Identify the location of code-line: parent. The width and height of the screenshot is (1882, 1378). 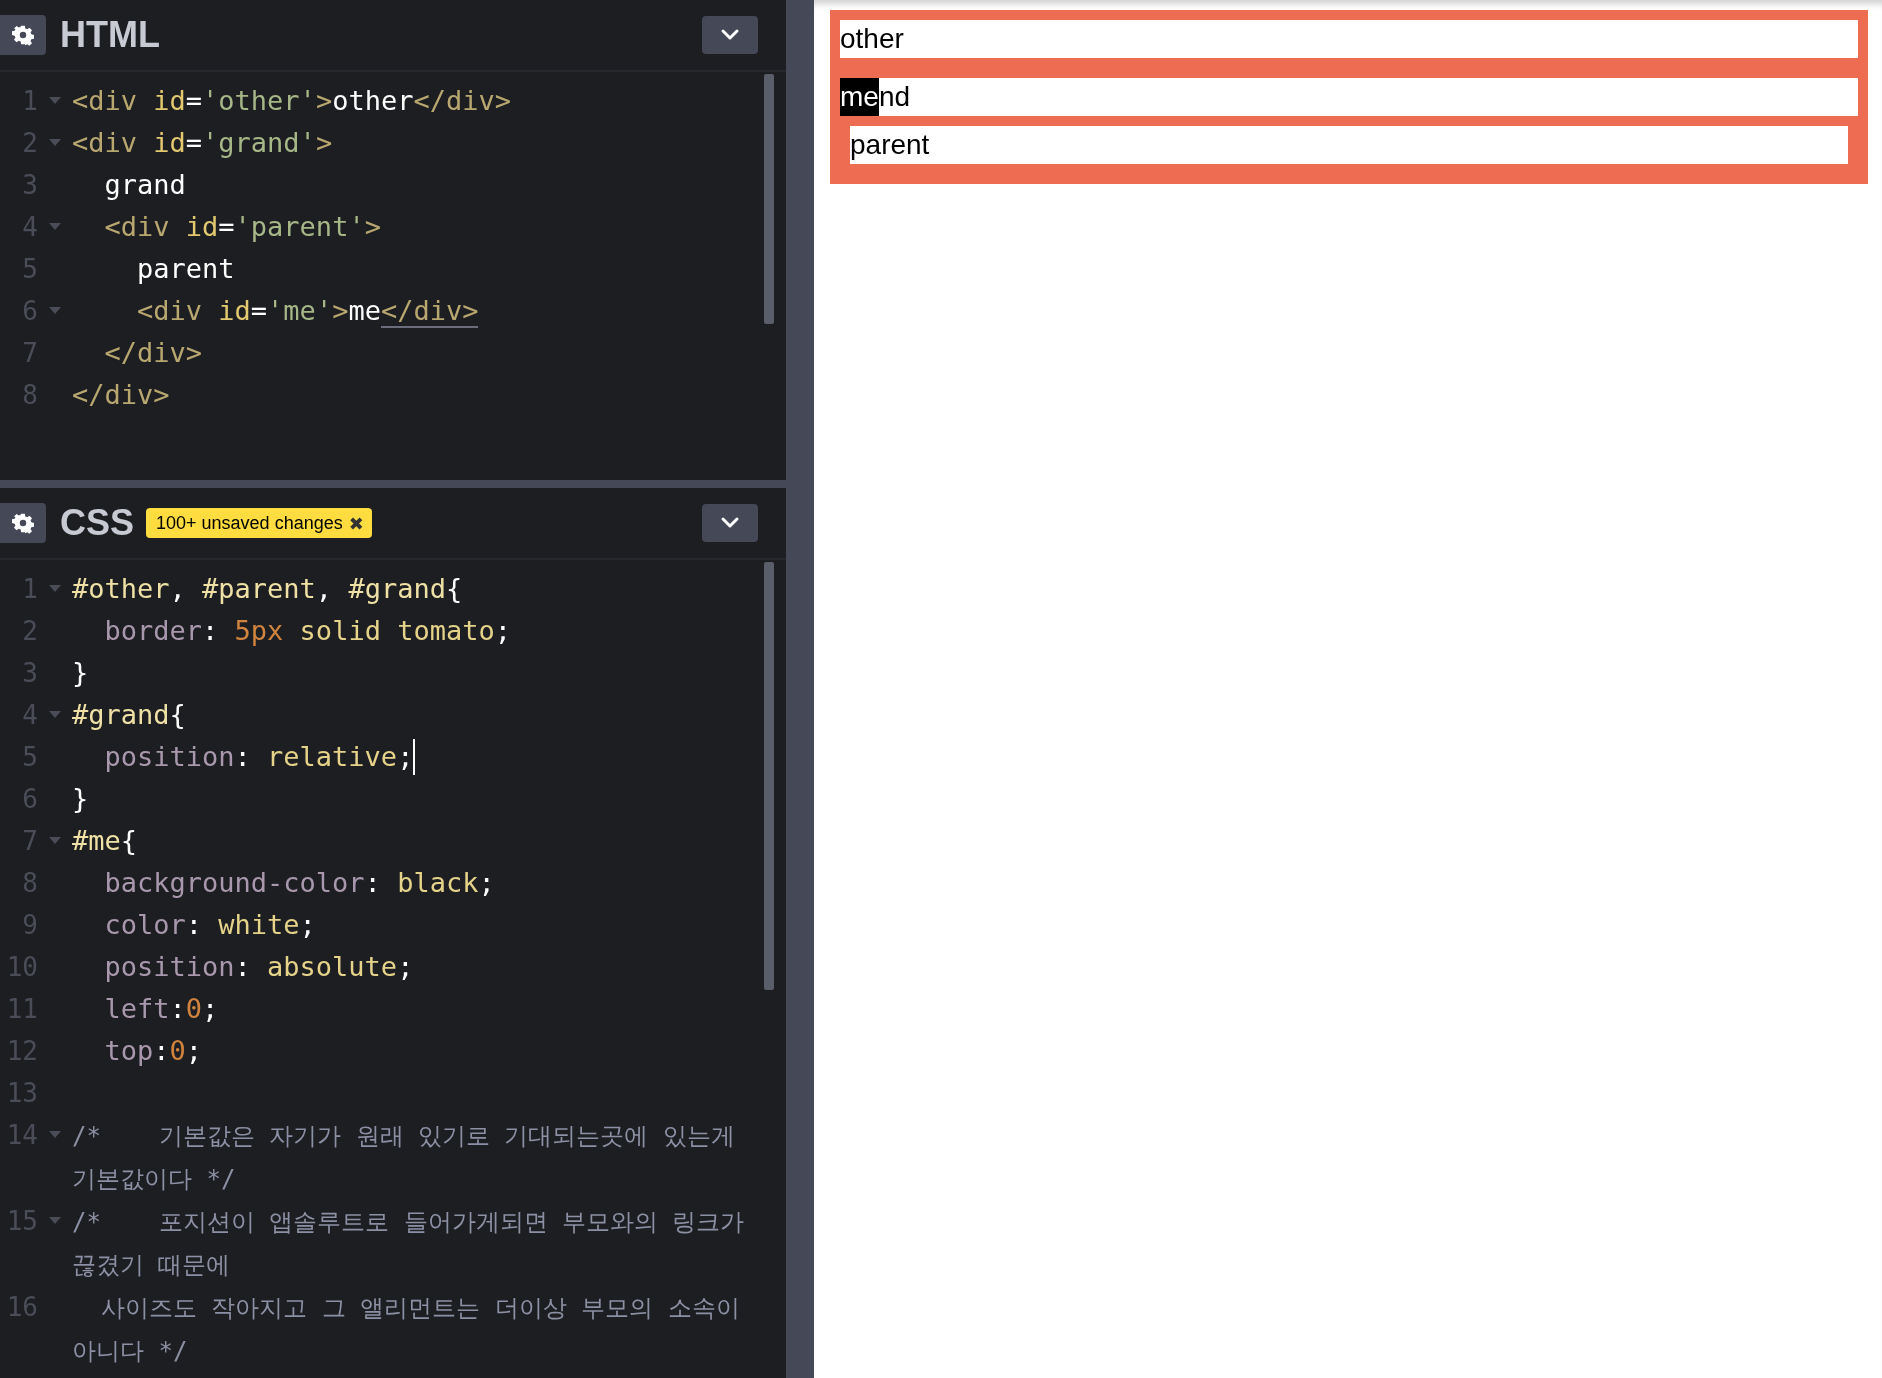
(185, 269).